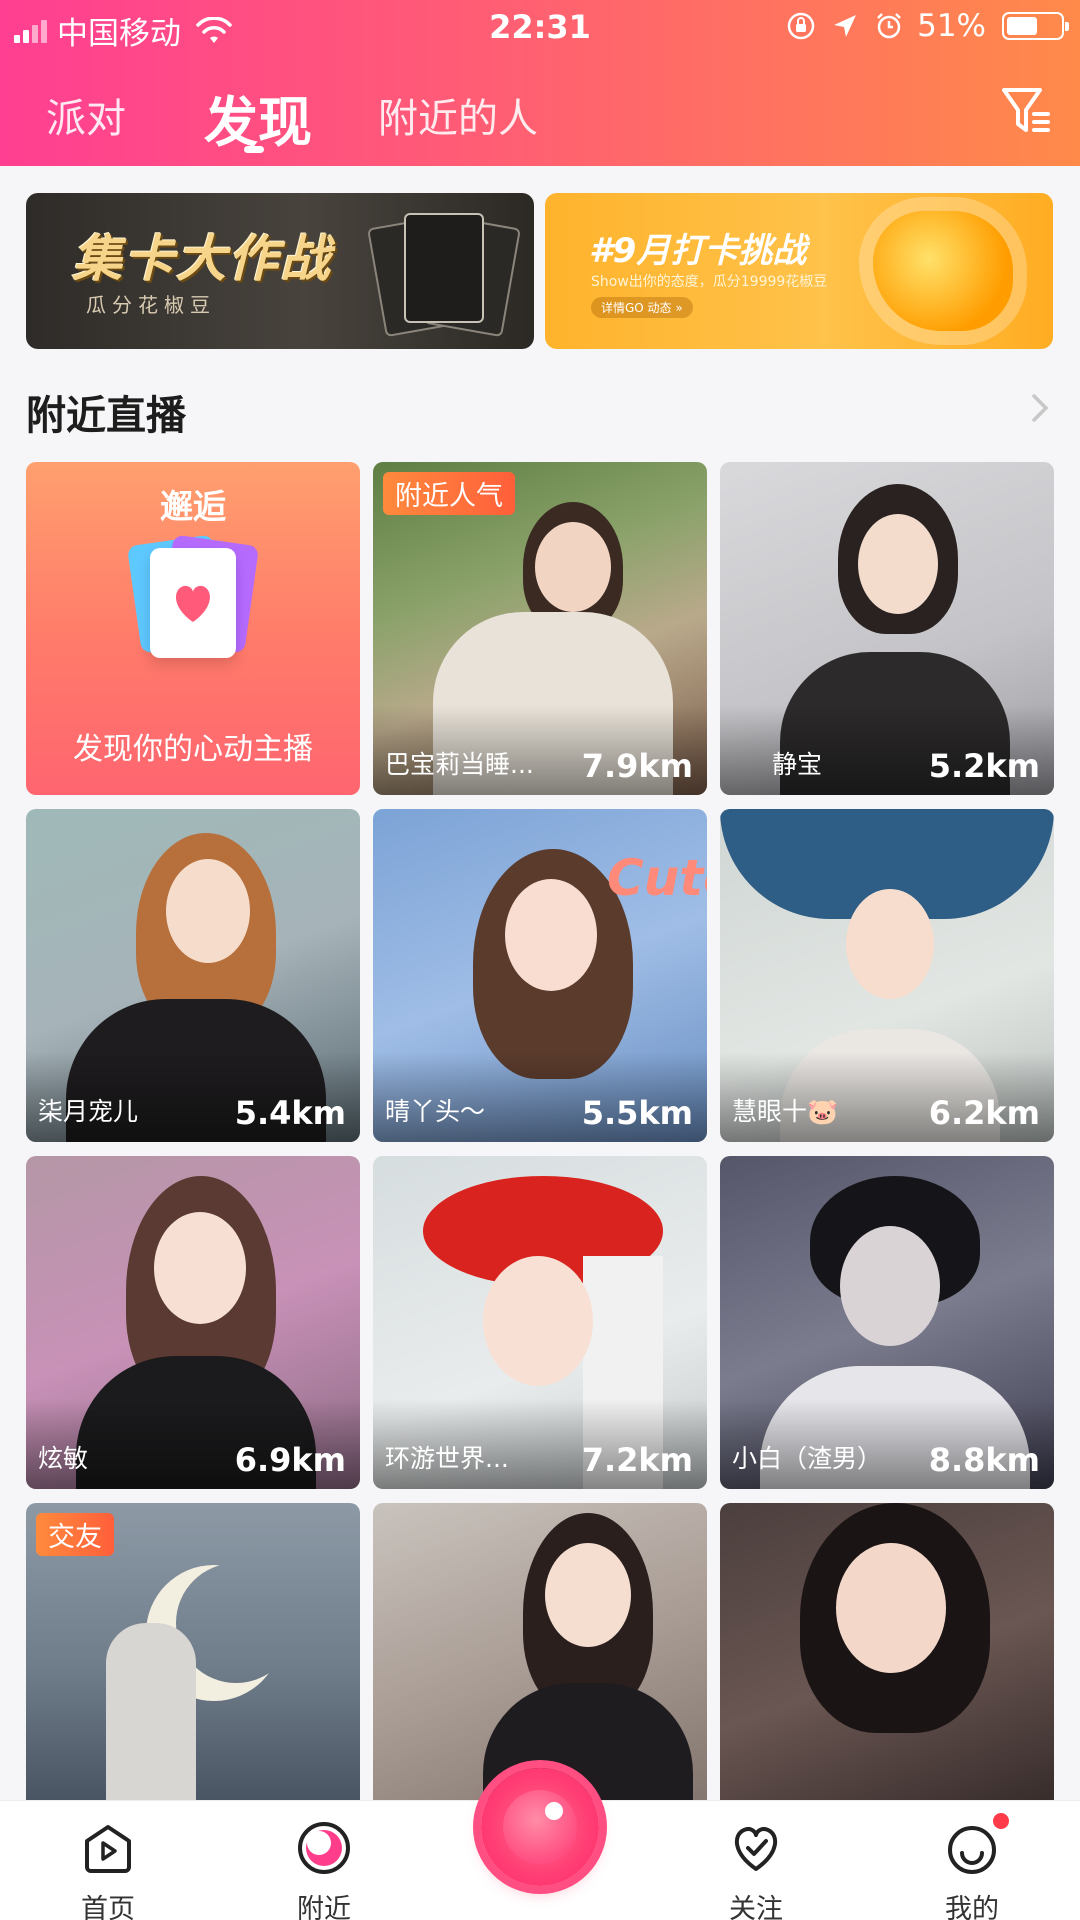 This screenshot has height=1920, width=1080. What do you see at coordinates (540, 115) in the screenshot?
I see `top-tab-bar: 派对 发现 附近的人` at bounding box center [540, 115].